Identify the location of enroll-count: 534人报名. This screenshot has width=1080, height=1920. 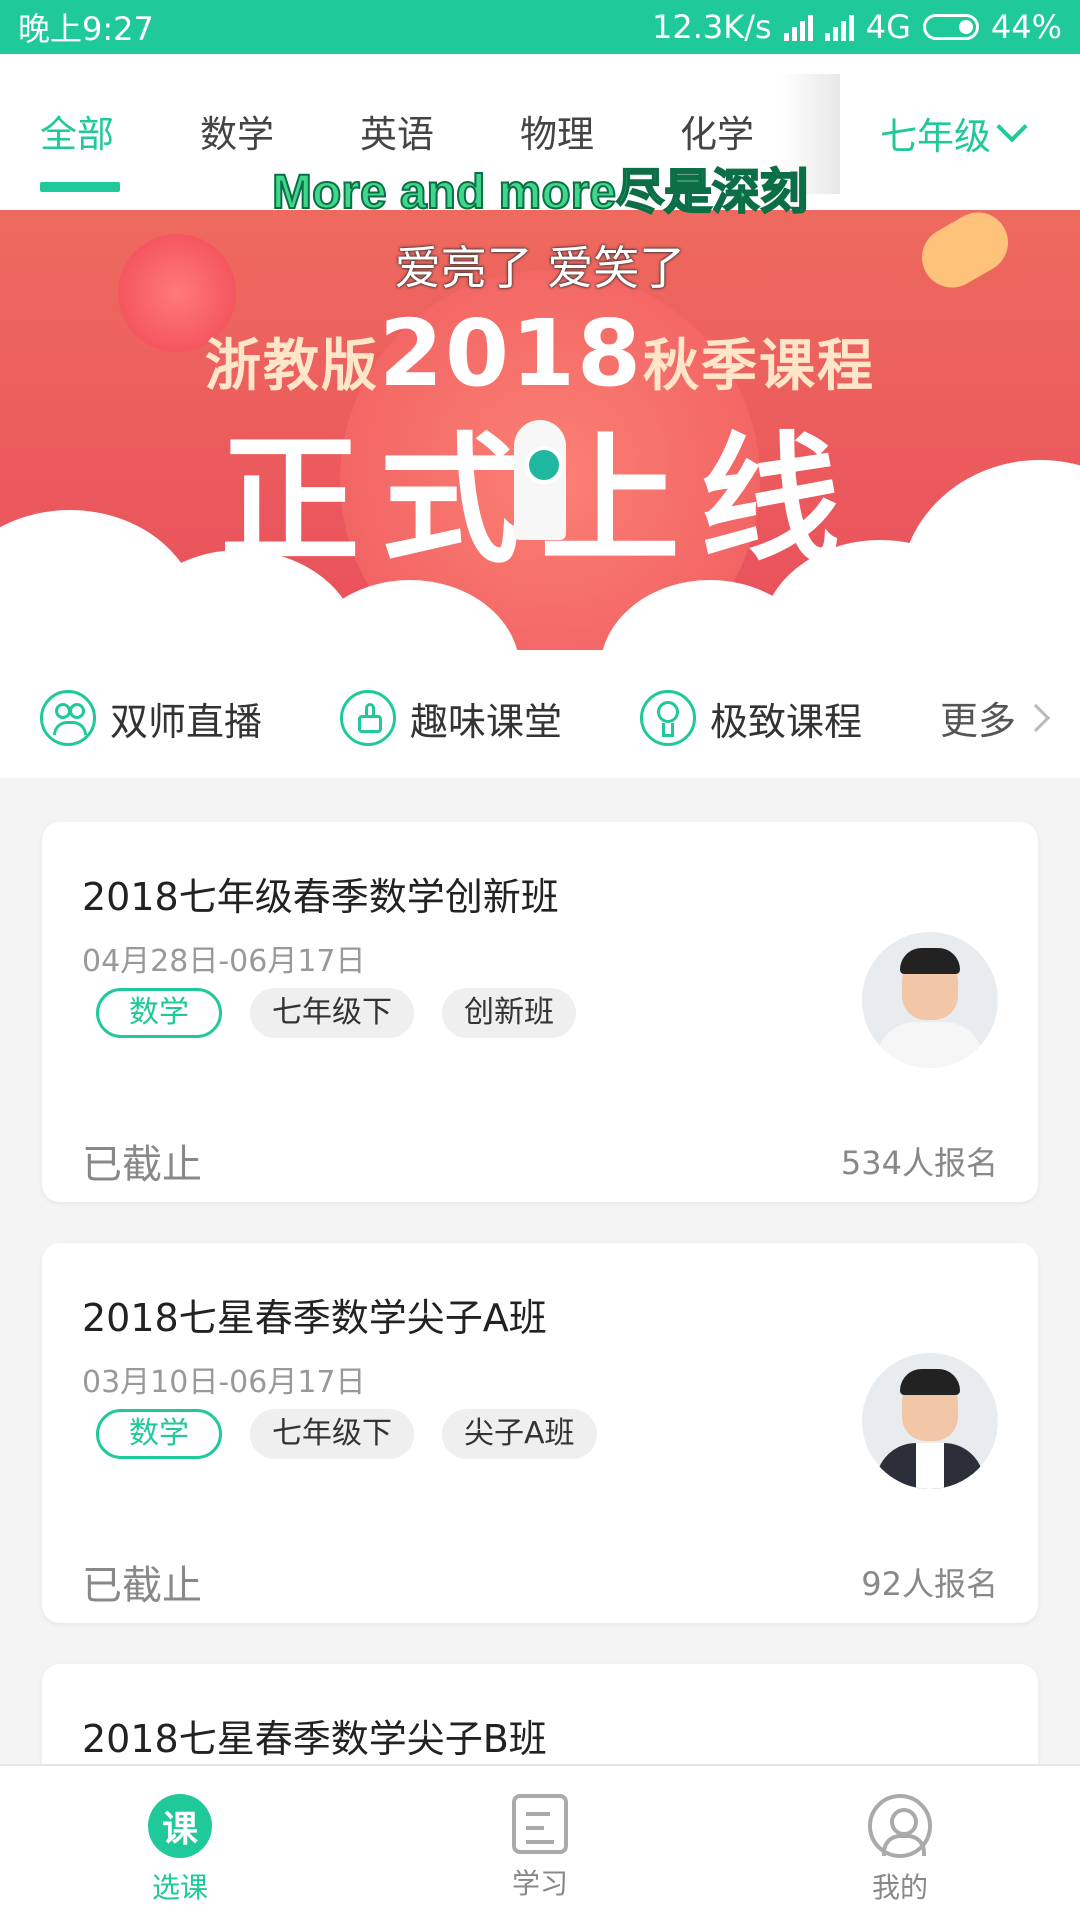
(919, 1163).